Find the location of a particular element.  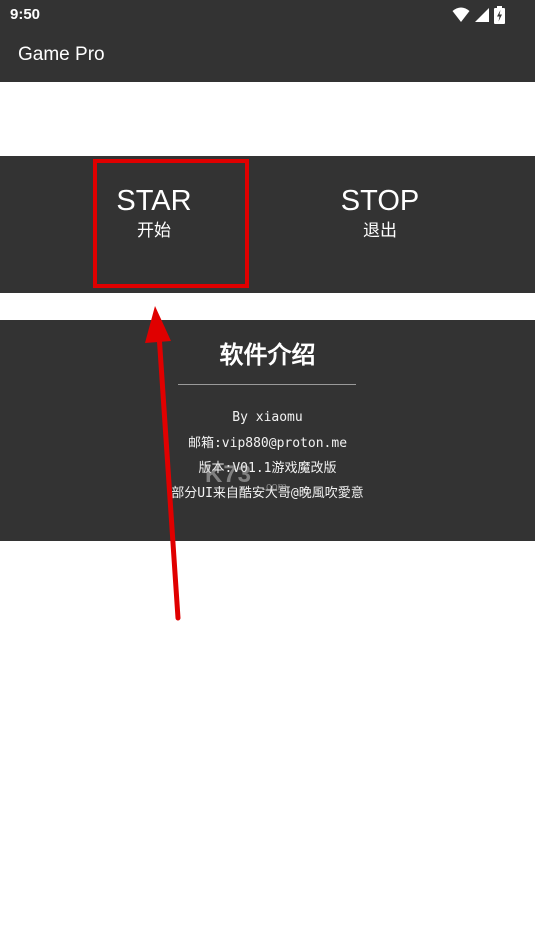

highlight-box is located at coordinates (171, 223).